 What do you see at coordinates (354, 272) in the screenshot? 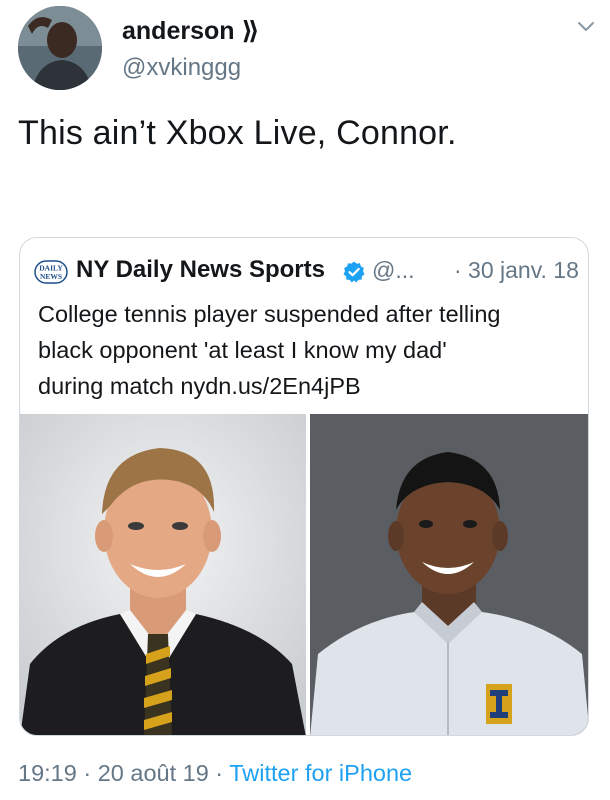
I see `verified-badge-icon` at bounding box center [354, 272].